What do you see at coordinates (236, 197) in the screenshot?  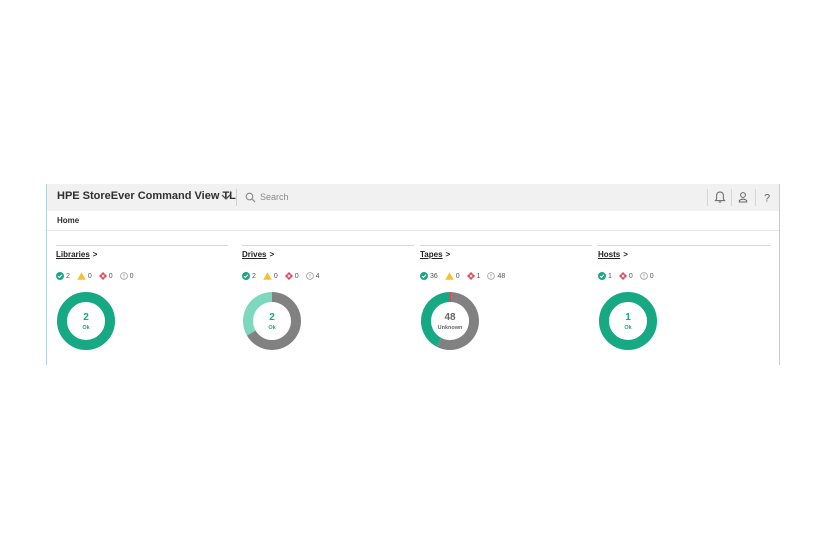 I see `title-divider` at bounding box center [236, 197].